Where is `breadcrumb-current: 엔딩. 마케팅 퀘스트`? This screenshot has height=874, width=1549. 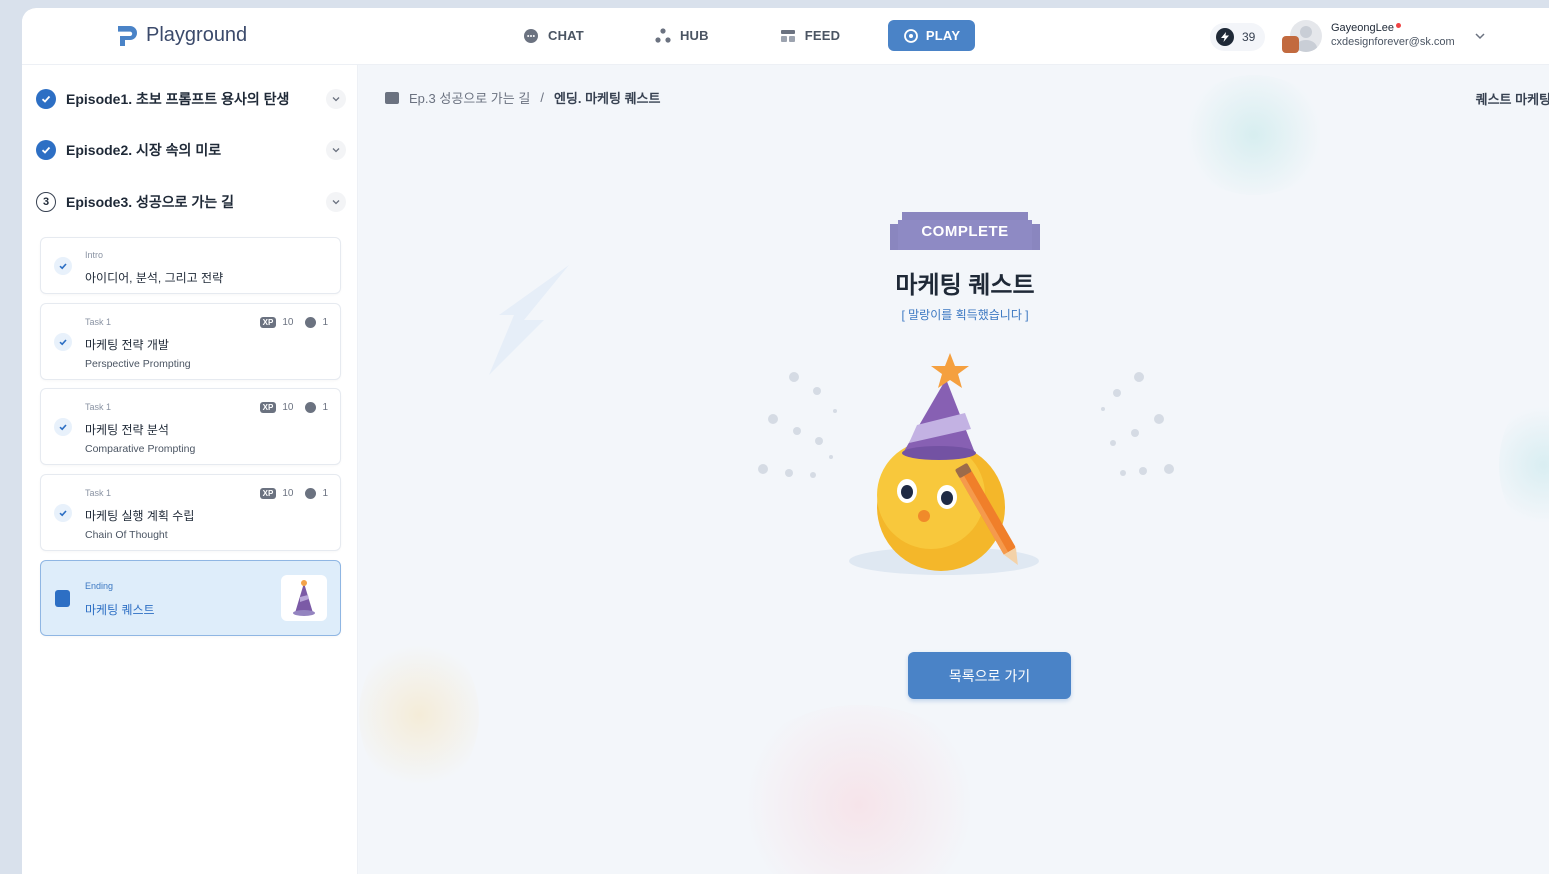 breadcrumb-current: 엔딩. 마케팅 퀘스트 is located at coordinates (607, 98).